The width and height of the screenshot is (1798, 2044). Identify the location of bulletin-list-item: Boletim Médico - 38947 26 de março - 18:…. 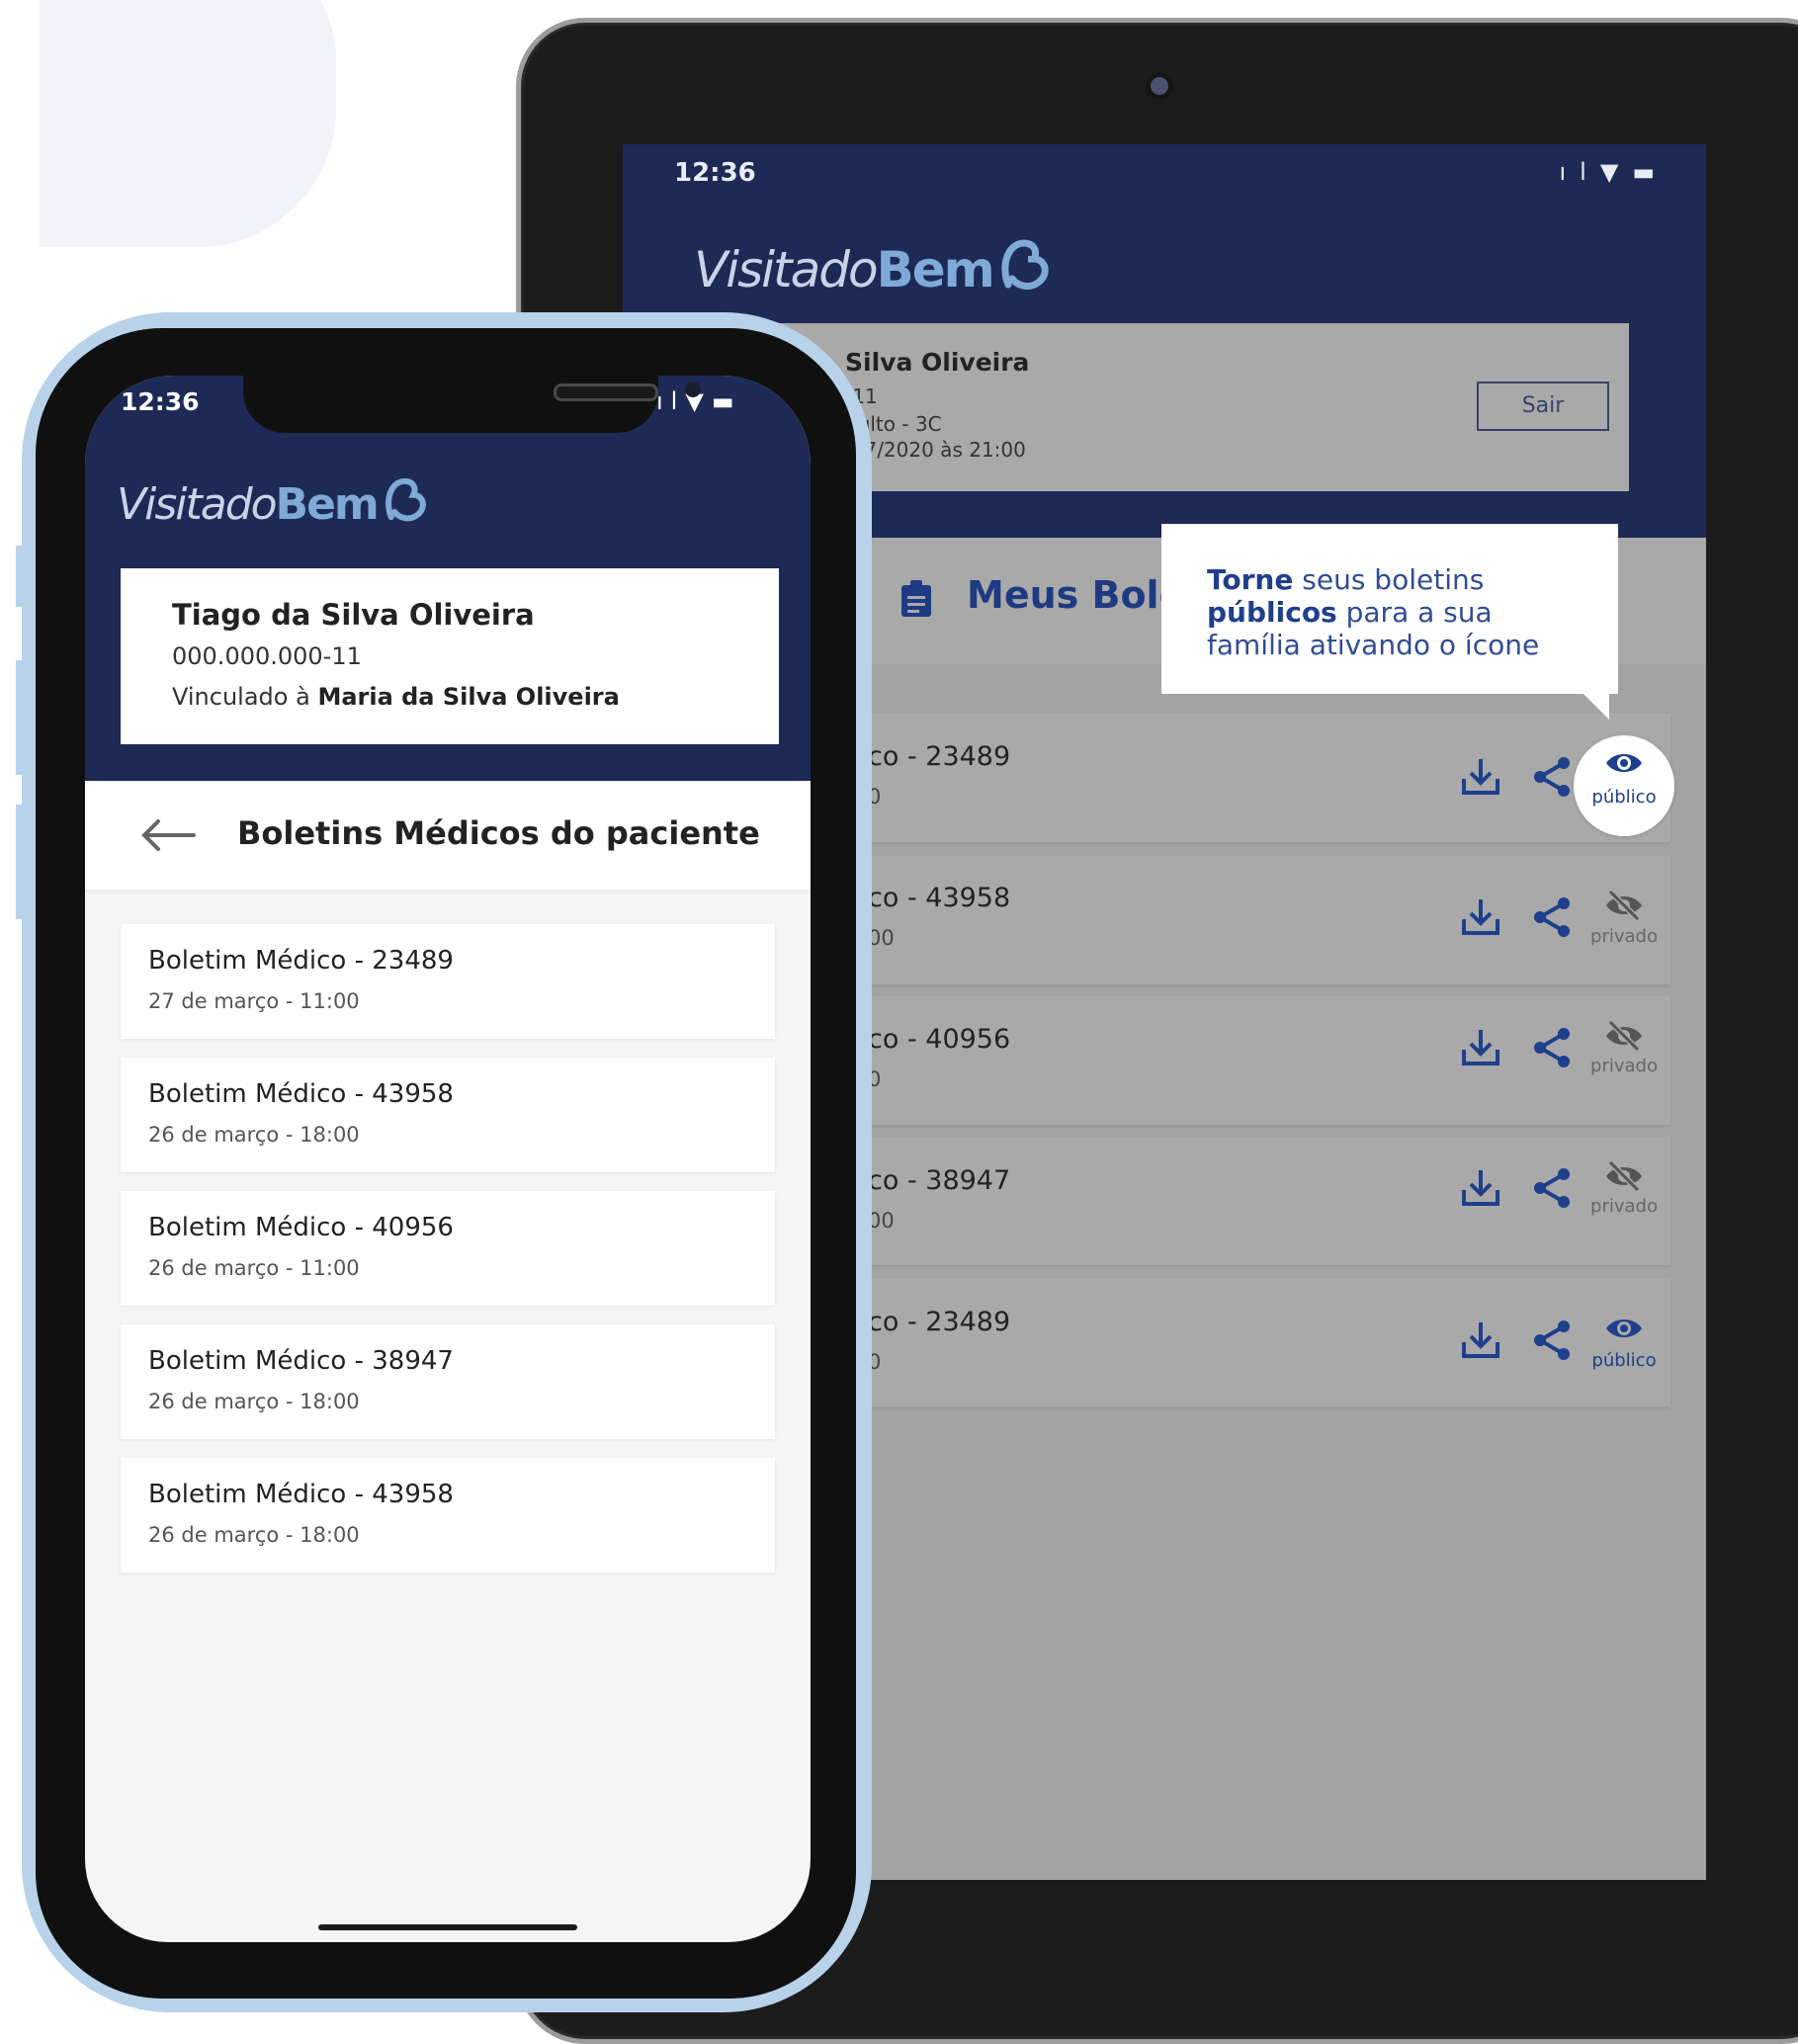
(448, 1382).